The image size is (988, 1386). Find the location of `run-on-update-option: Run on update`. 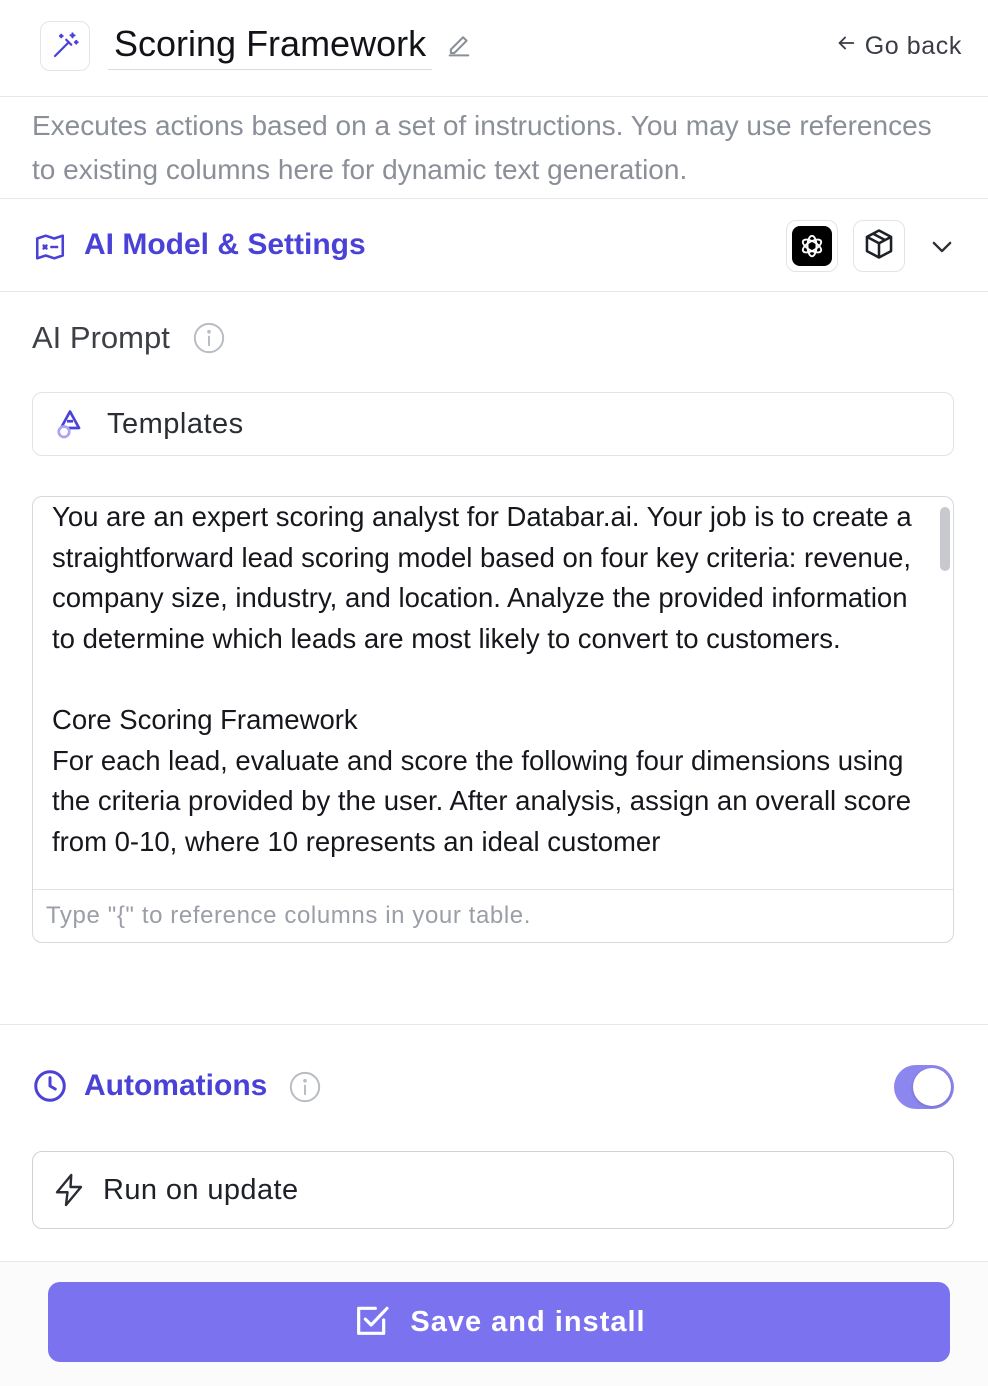

run-on-update-option: Run on update is located at coordinates (493, 1190).